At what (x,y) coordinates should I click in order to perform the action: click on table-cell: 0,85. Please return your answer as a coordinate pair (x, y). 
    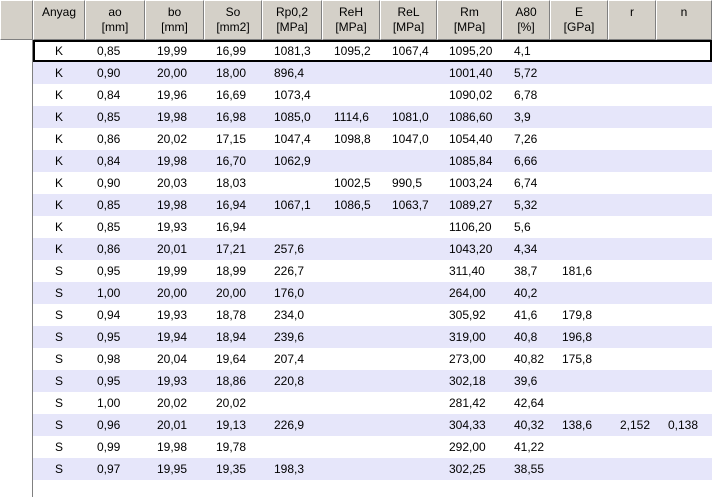
    Looking at the image, I should click on (115, 117).